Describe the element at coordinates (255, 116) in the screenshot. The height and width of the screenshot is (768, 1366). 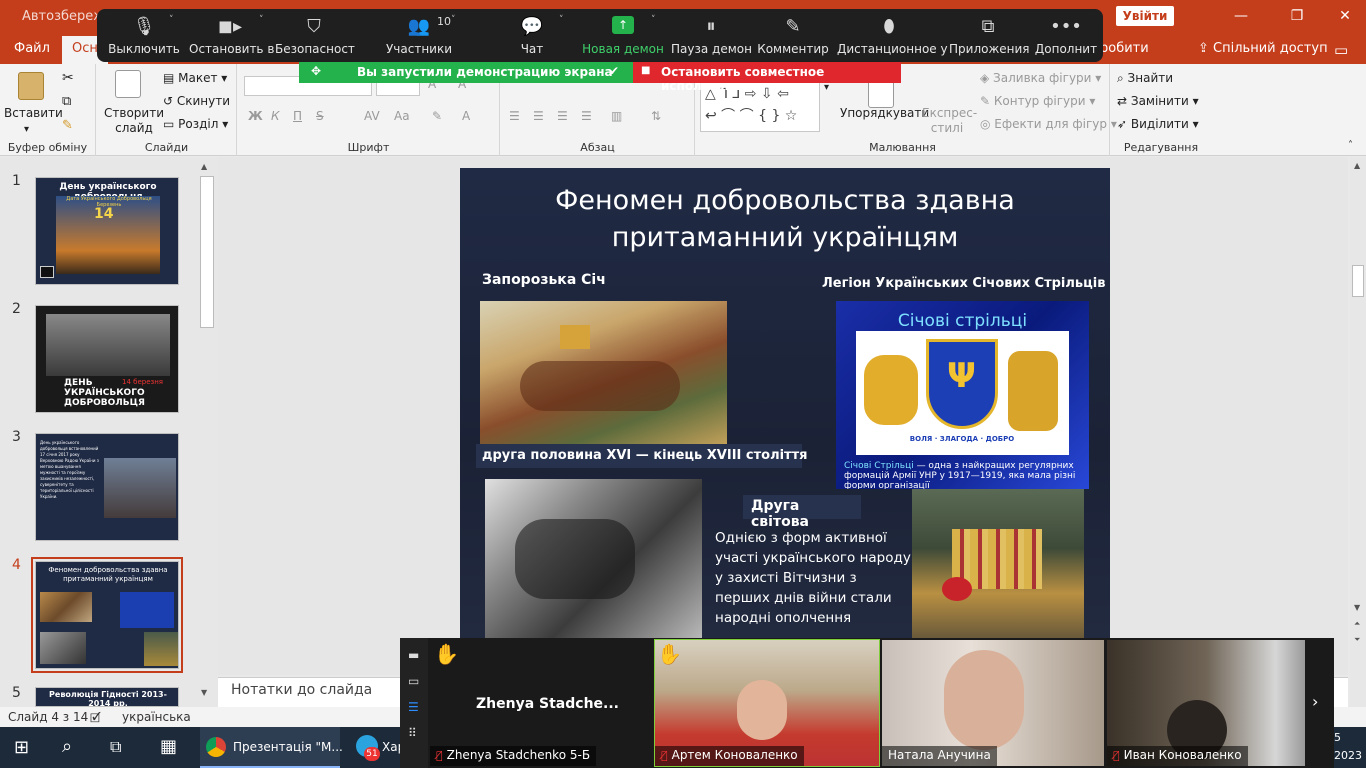
I see `bold-button: Ж` at that location.